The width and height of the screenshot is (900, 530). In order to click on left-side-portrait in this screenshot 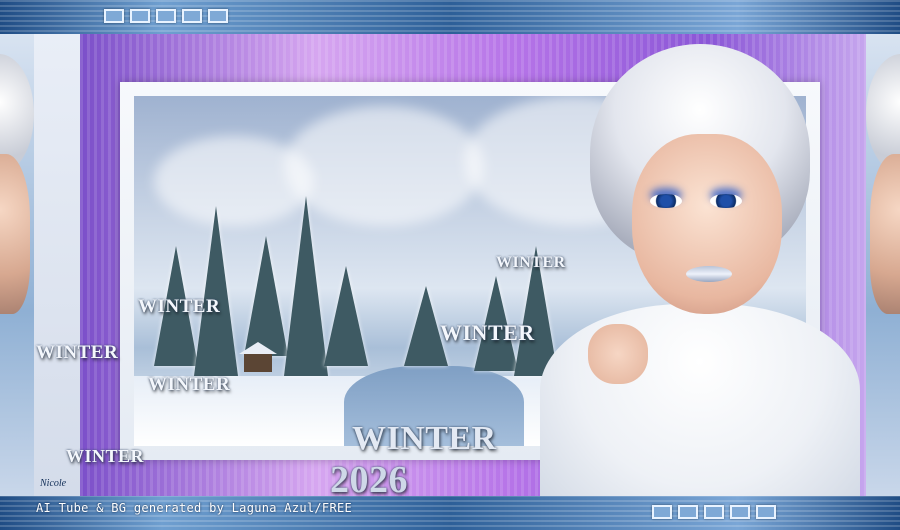, I will do `click(17, 265)`.